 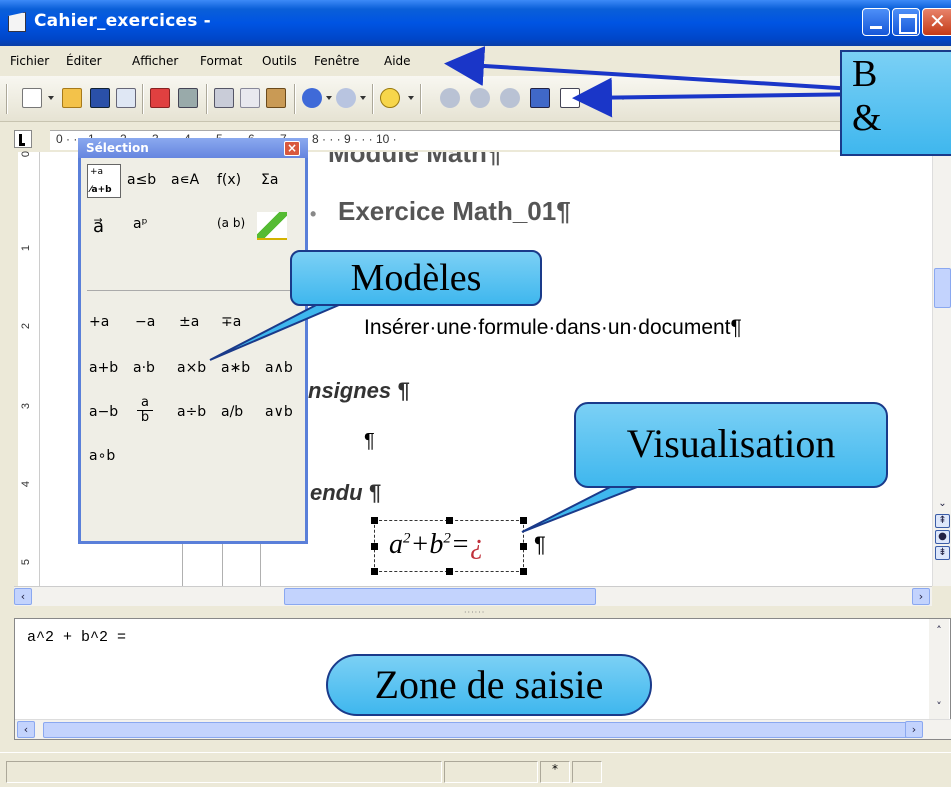 What do you see at coordinates (76, 637) in the screenshot?
I see `formula-input: a^2 + b^2 =` at bounding box center [76, 637].